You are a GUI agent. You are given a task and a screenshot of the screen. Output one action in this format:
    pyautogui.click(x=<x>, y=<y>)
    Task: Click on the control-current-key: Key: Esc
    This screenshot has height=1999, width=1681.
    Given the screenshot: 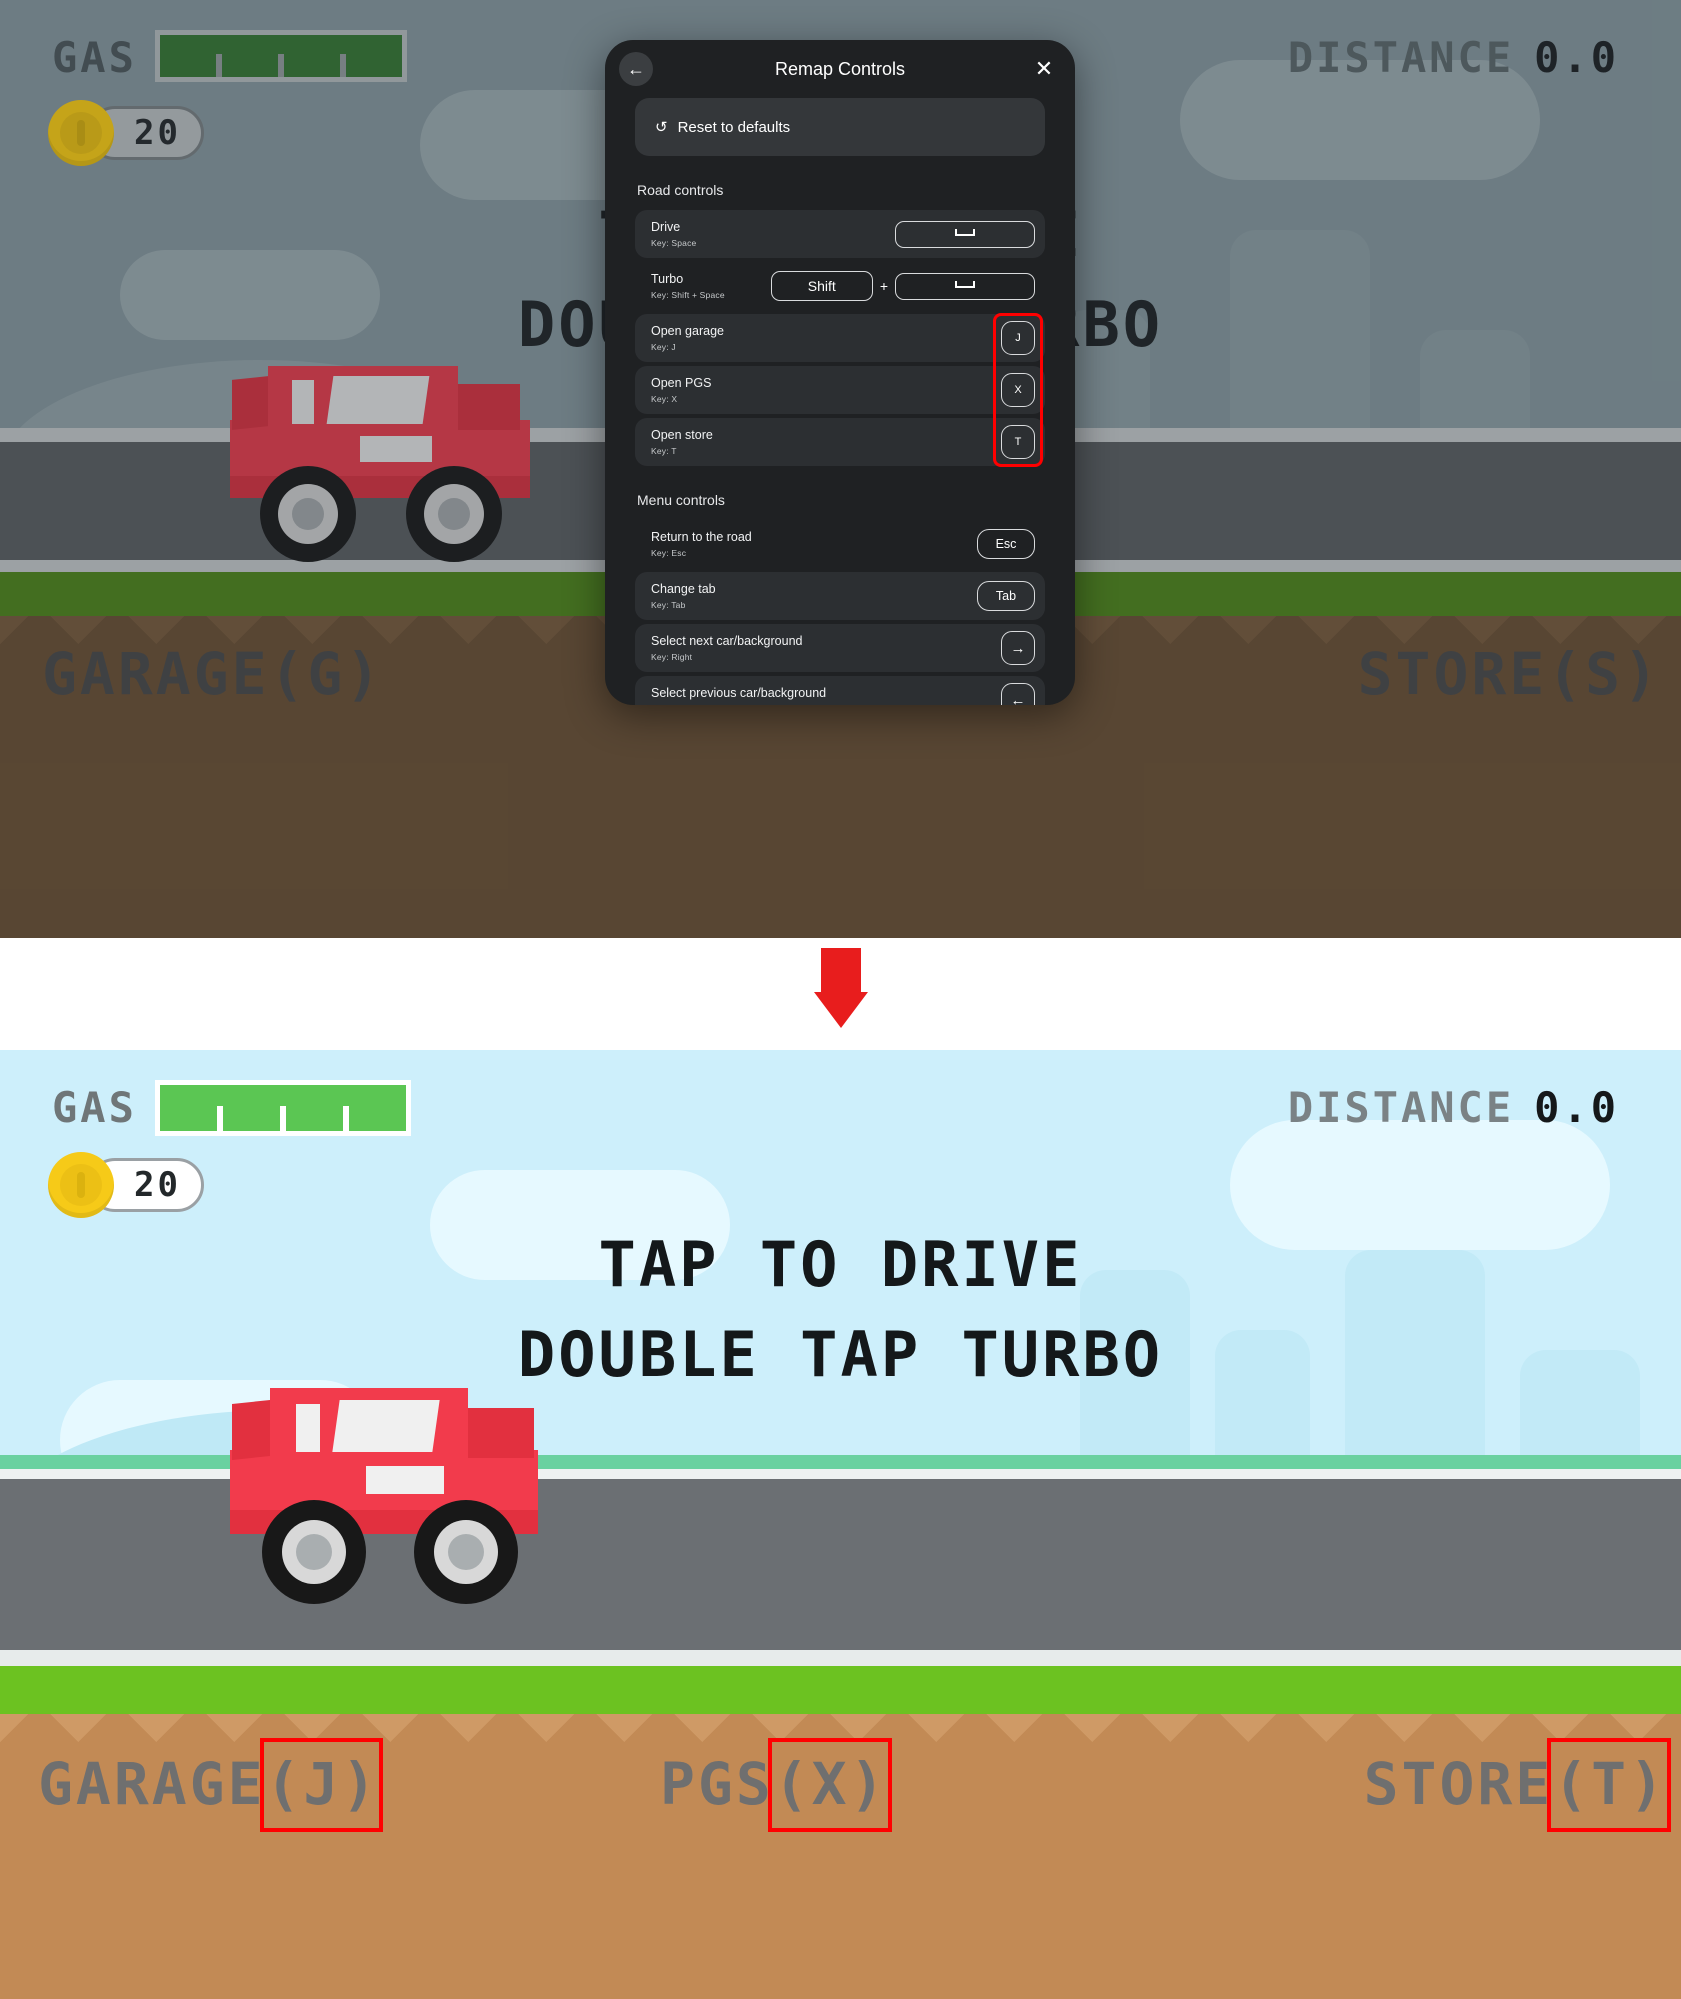 What is the action you would take?
    pyautogui.click(x=669, y=552)
    